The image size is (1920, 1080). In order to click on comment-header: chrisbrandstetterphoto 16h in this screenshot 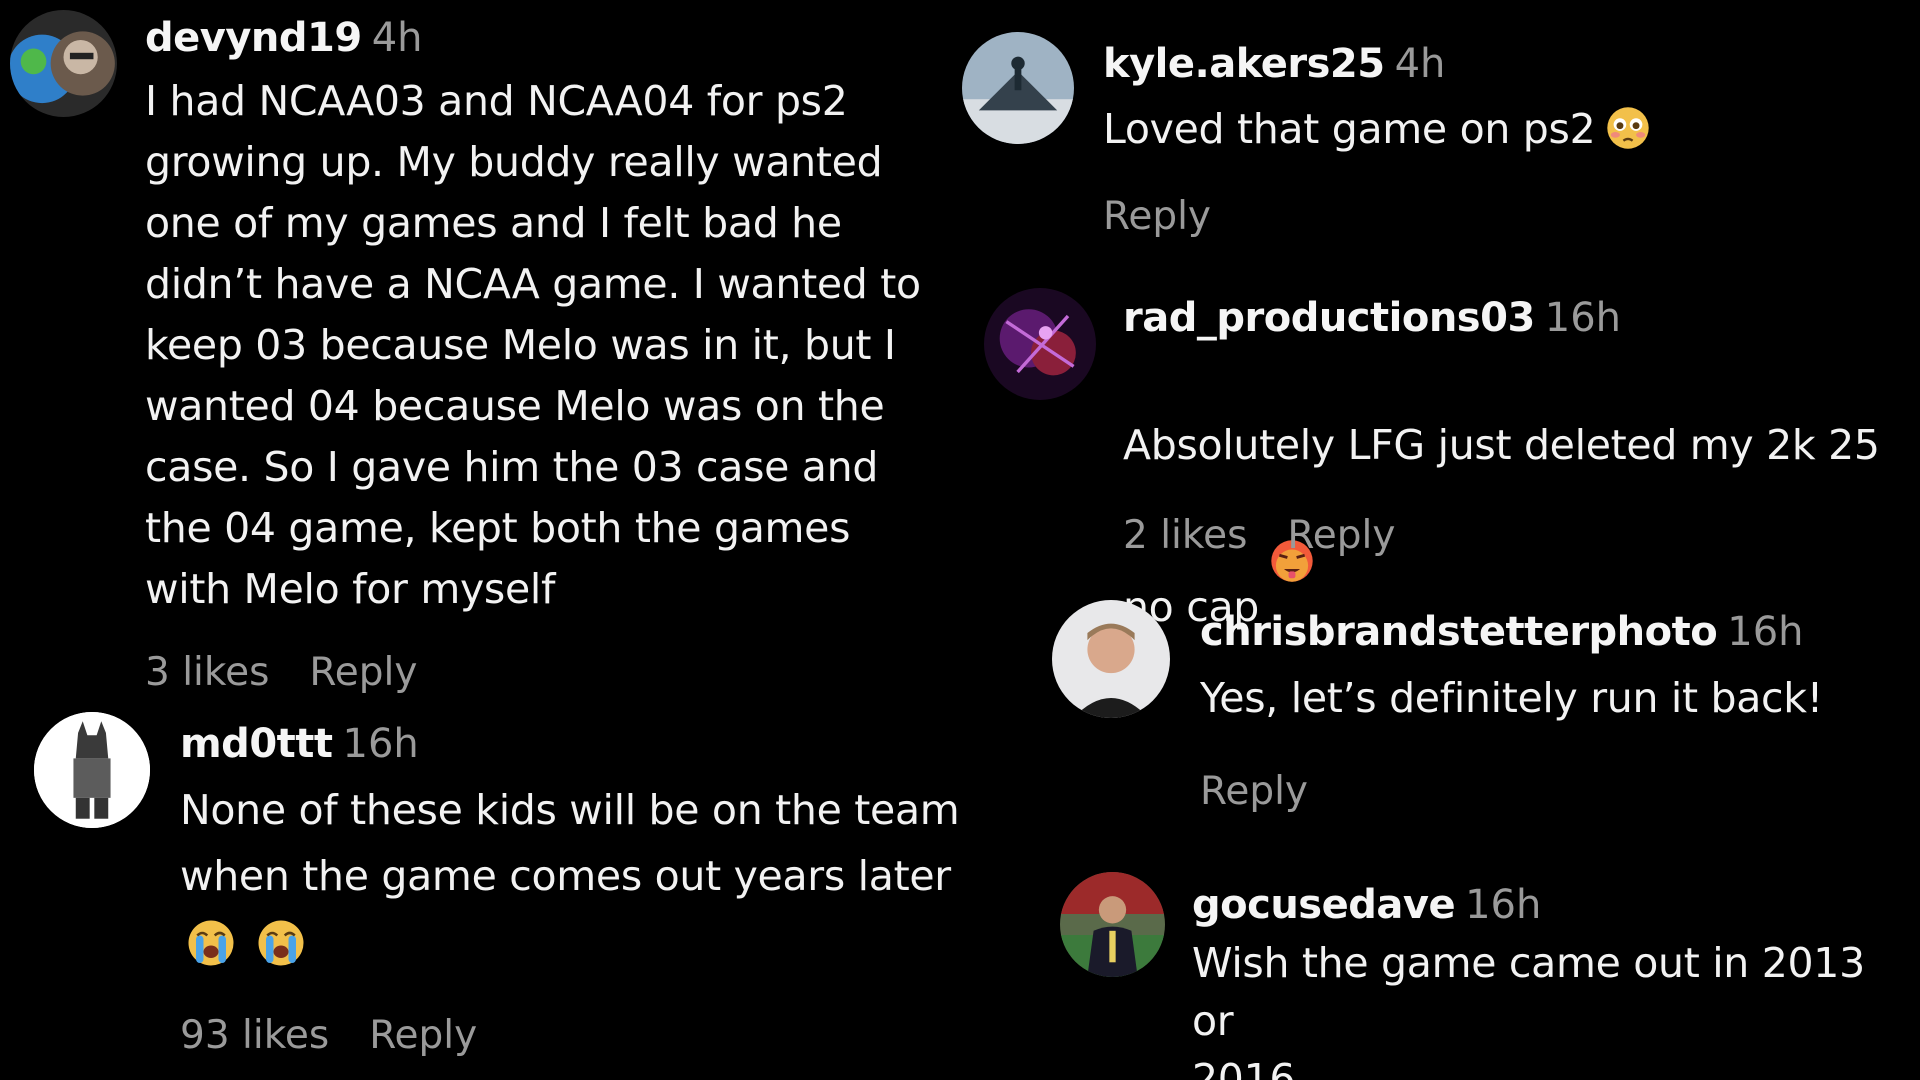, I will do `click(1502, 632)`.